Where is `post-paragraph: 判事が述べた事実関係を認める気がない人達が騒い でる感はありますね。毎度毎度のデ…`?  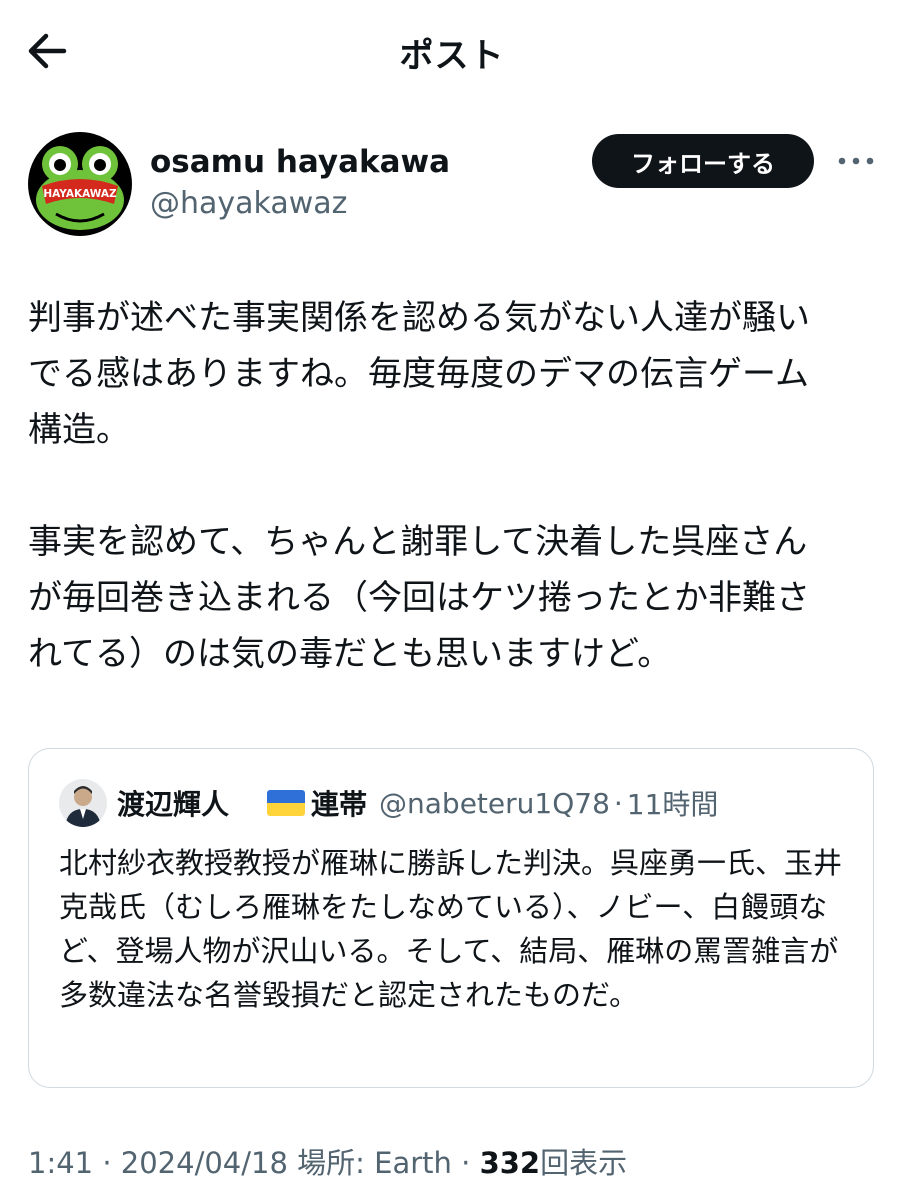 post-paragraph: 判事が述べた事実関係を認める気がない人達が騒い でる感はありますね。毎度毎度のデ… is located at coordinates (419, 374).